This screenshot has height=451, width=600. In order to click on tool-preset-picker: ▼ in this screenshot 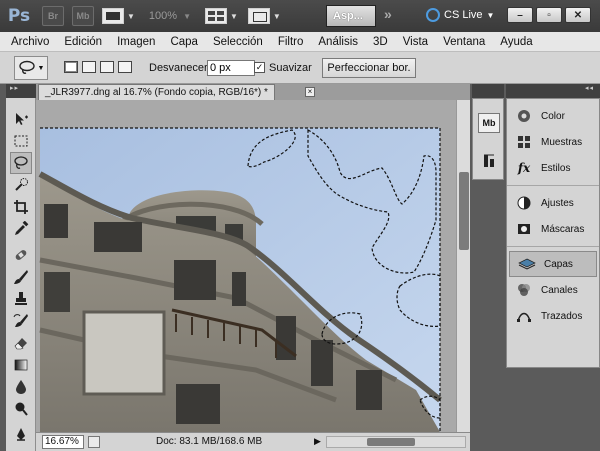, I will do `click(31, 68)`.